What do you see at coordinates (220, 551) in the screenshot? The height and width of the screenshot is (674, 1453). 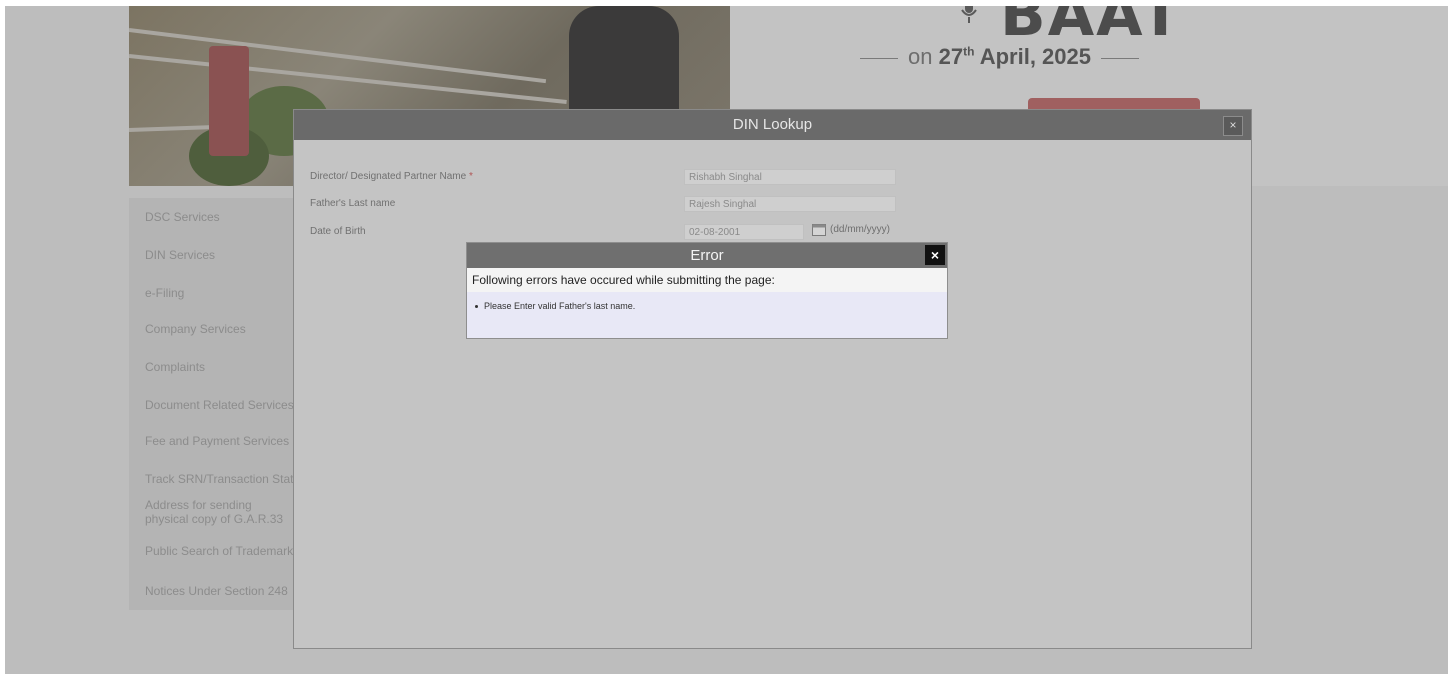 I see `sidenav-item-trademark: Public Search of Trademark` at bounding box center [220, 551].